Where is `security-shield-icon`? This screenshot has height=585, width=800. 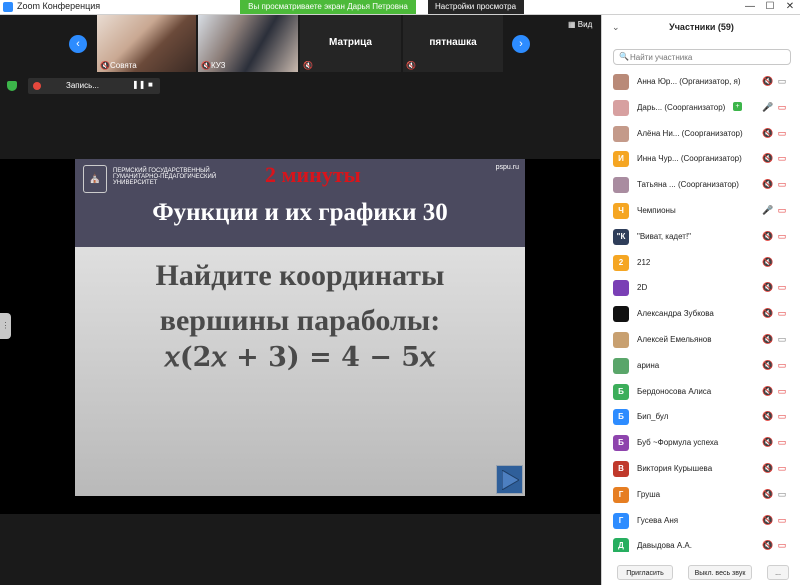 security-shield-icon is located at coordinates (12, 86).